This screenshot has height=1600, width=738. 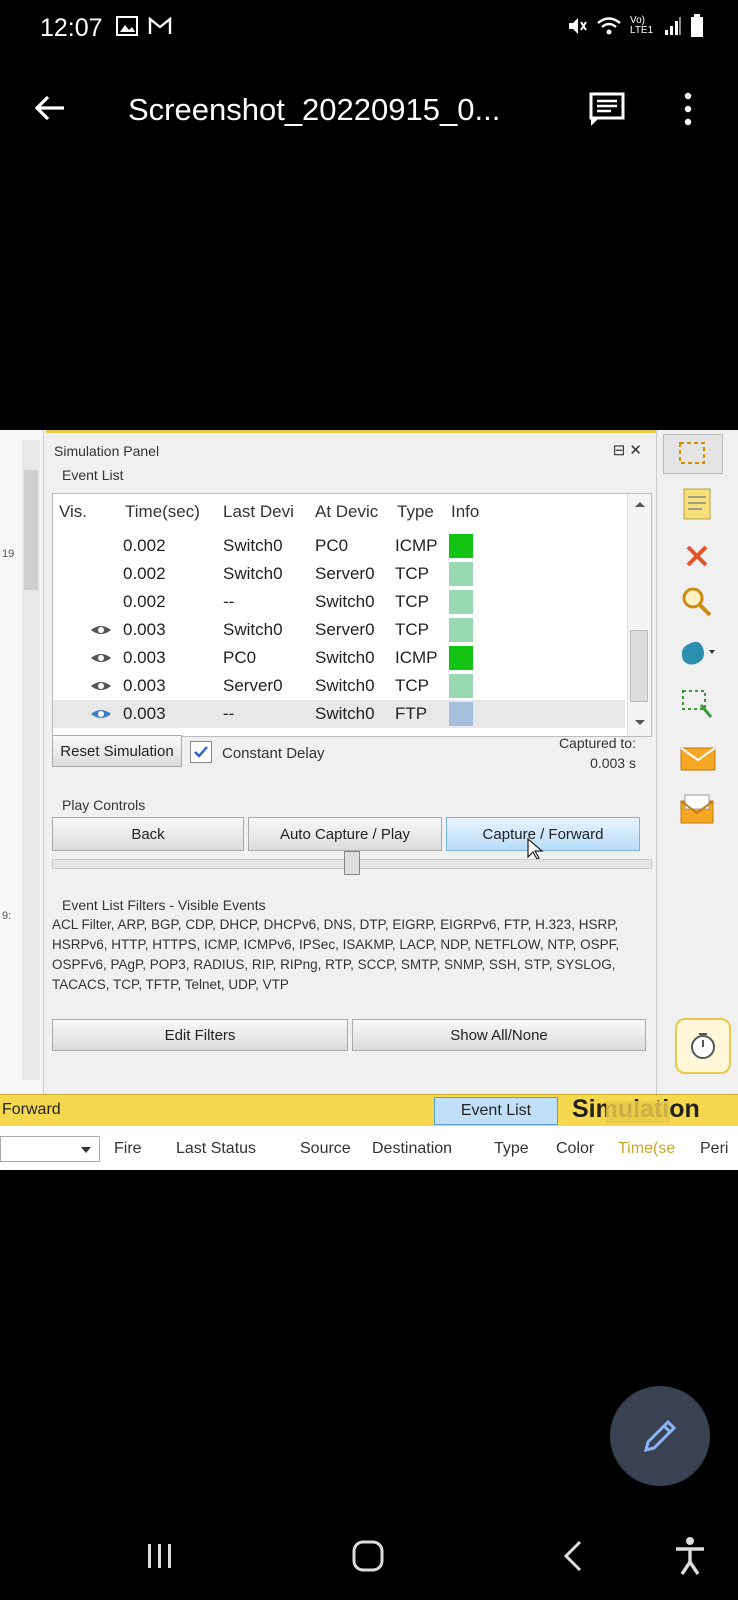 What do you see at coordinates (690, 1556) in the screenshot?
I see `accessibility-icon` at bounding box center [690, 1556].